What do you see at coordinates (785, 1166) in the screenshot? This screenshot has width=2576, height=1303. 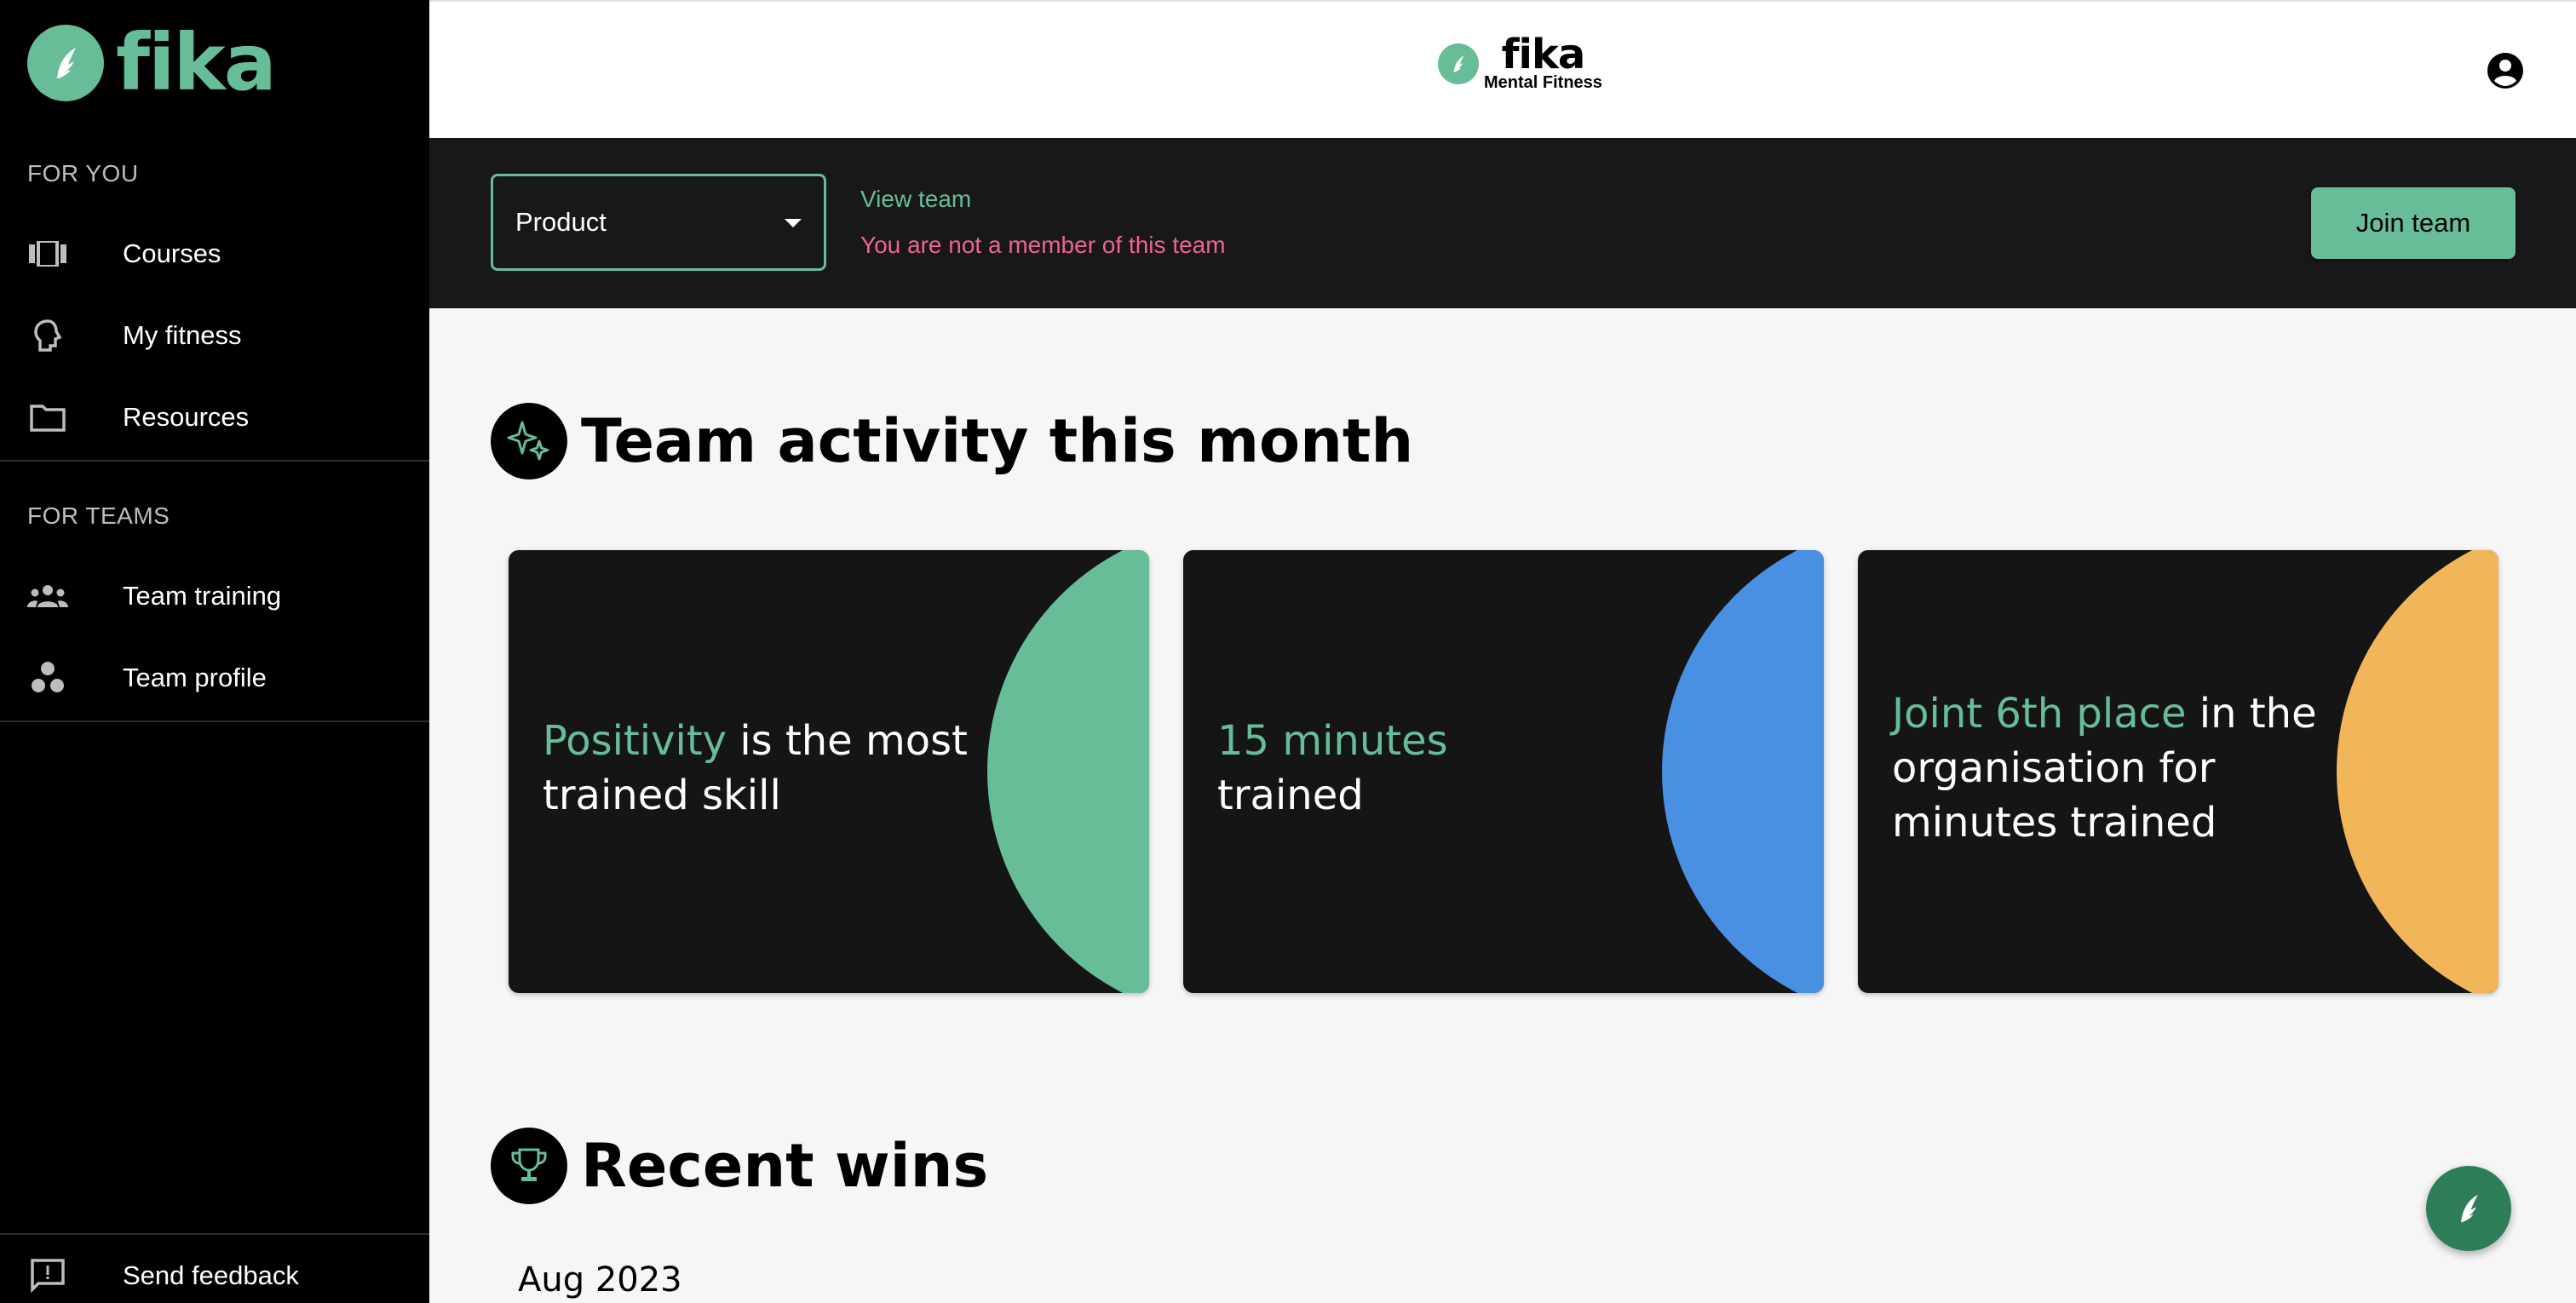 I see `wins-title: Recent wins` at bounding box center [785, 1166].